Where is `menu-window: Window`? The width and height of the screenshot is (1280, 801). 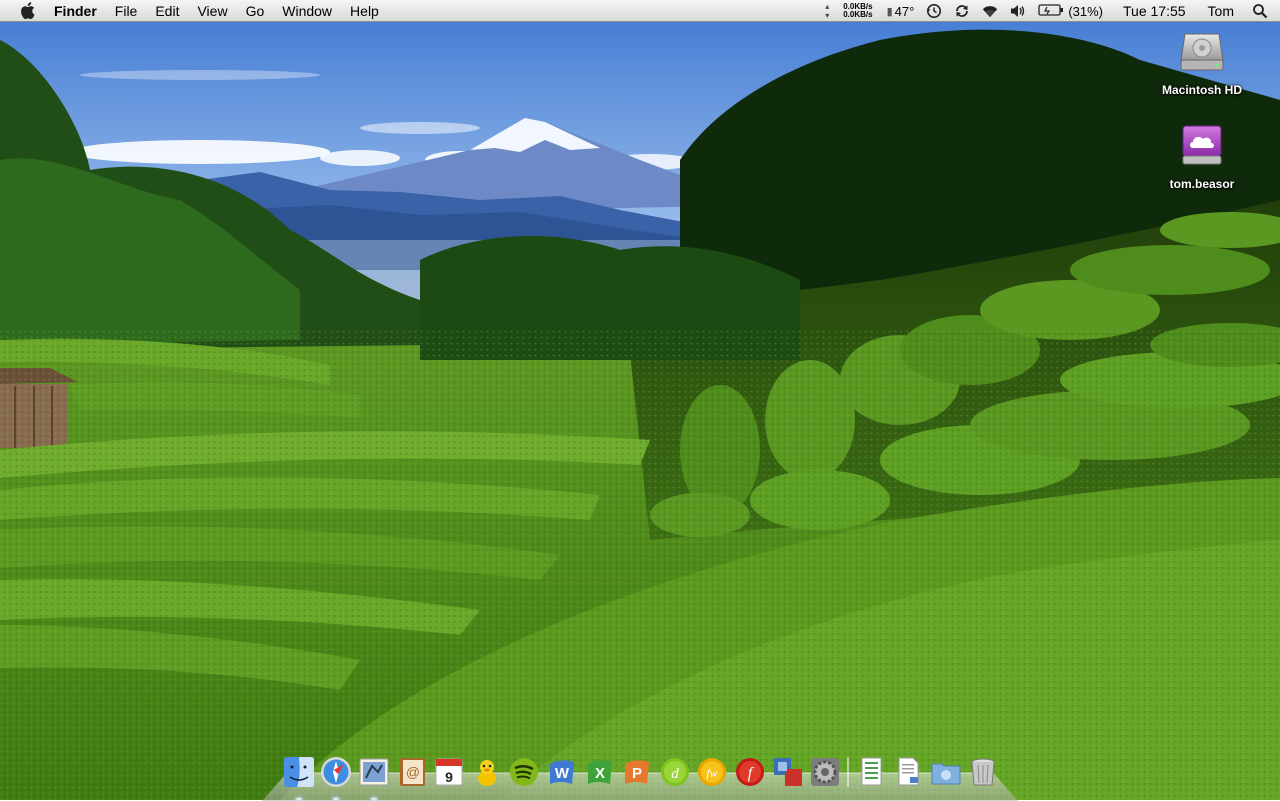 menu-window: Window is located at coordinates (307, 11).